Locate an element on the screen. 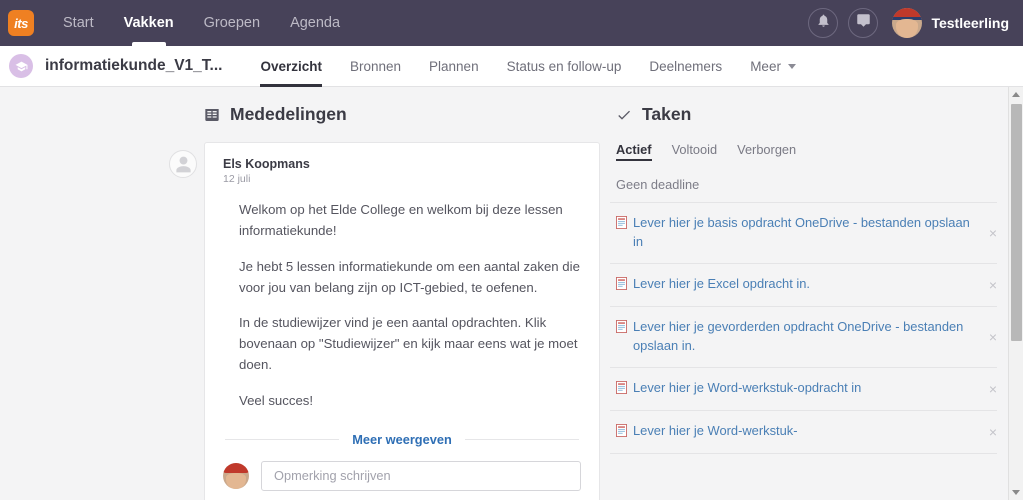 The width and height of the screenshot is (1023, 500). vertical-scrollbar is located at coordinates (1015, 293).